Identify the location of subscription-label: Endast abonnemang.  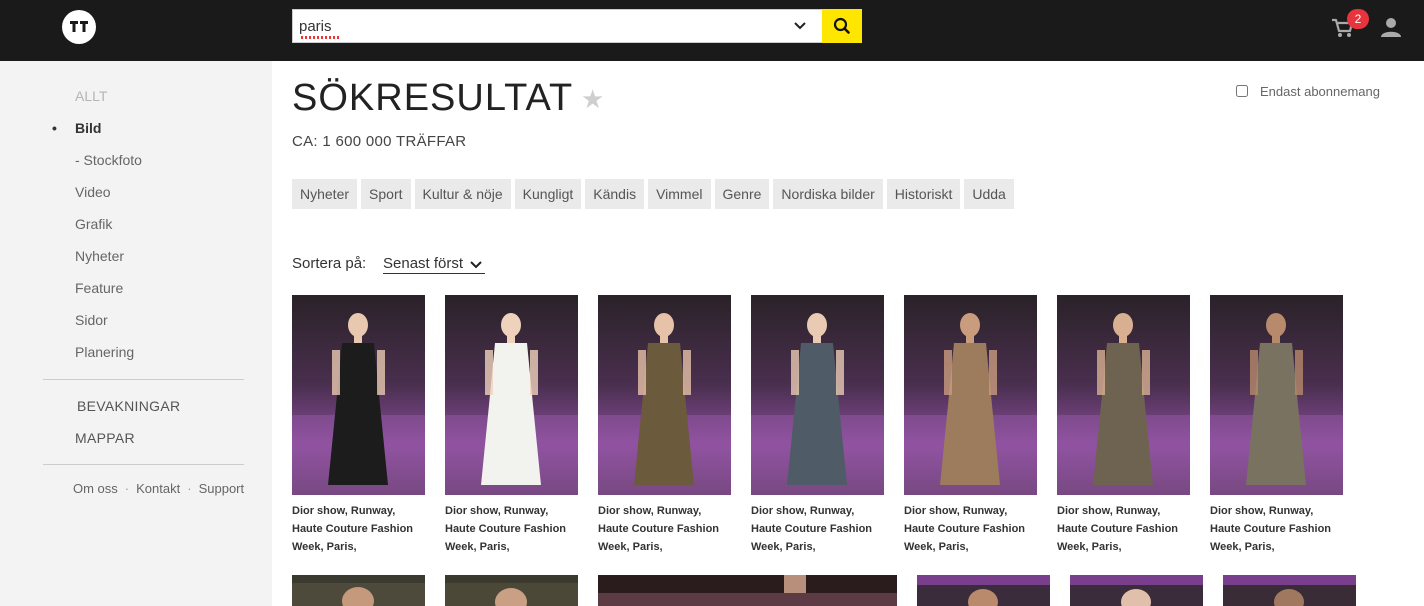
(1320, 91).